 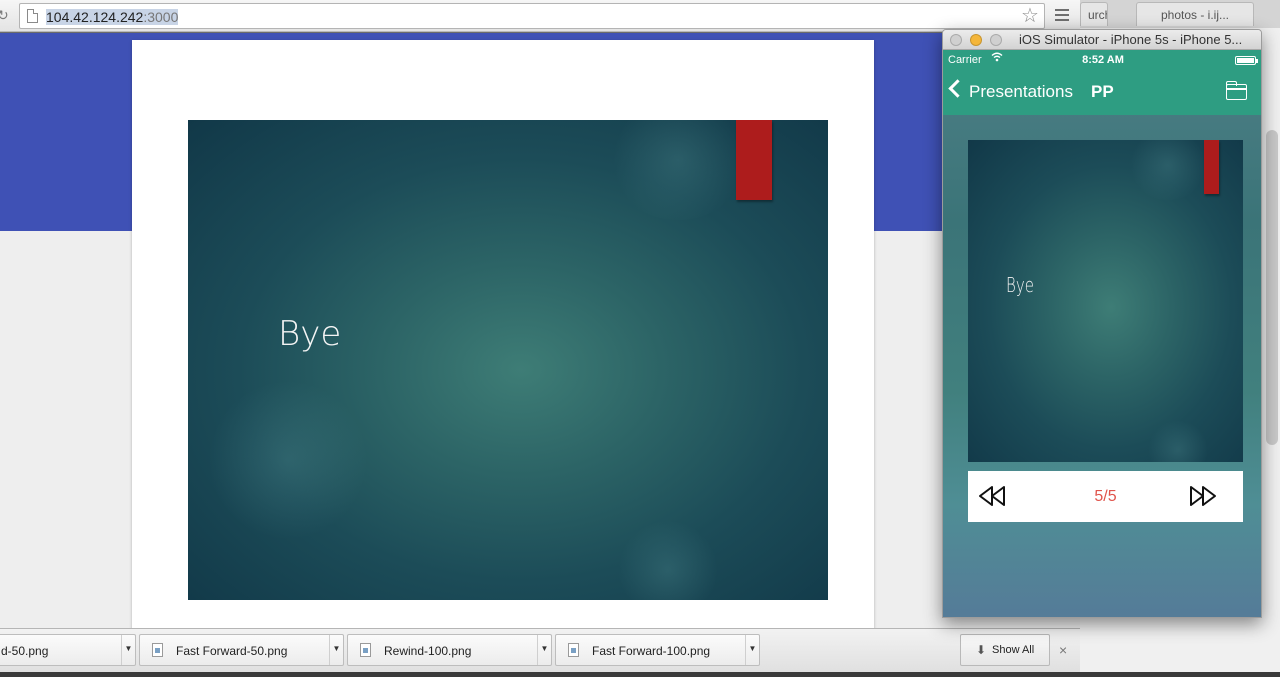 I want to click on phone-slide-preview: Bye, so click(x=1105, y=301).